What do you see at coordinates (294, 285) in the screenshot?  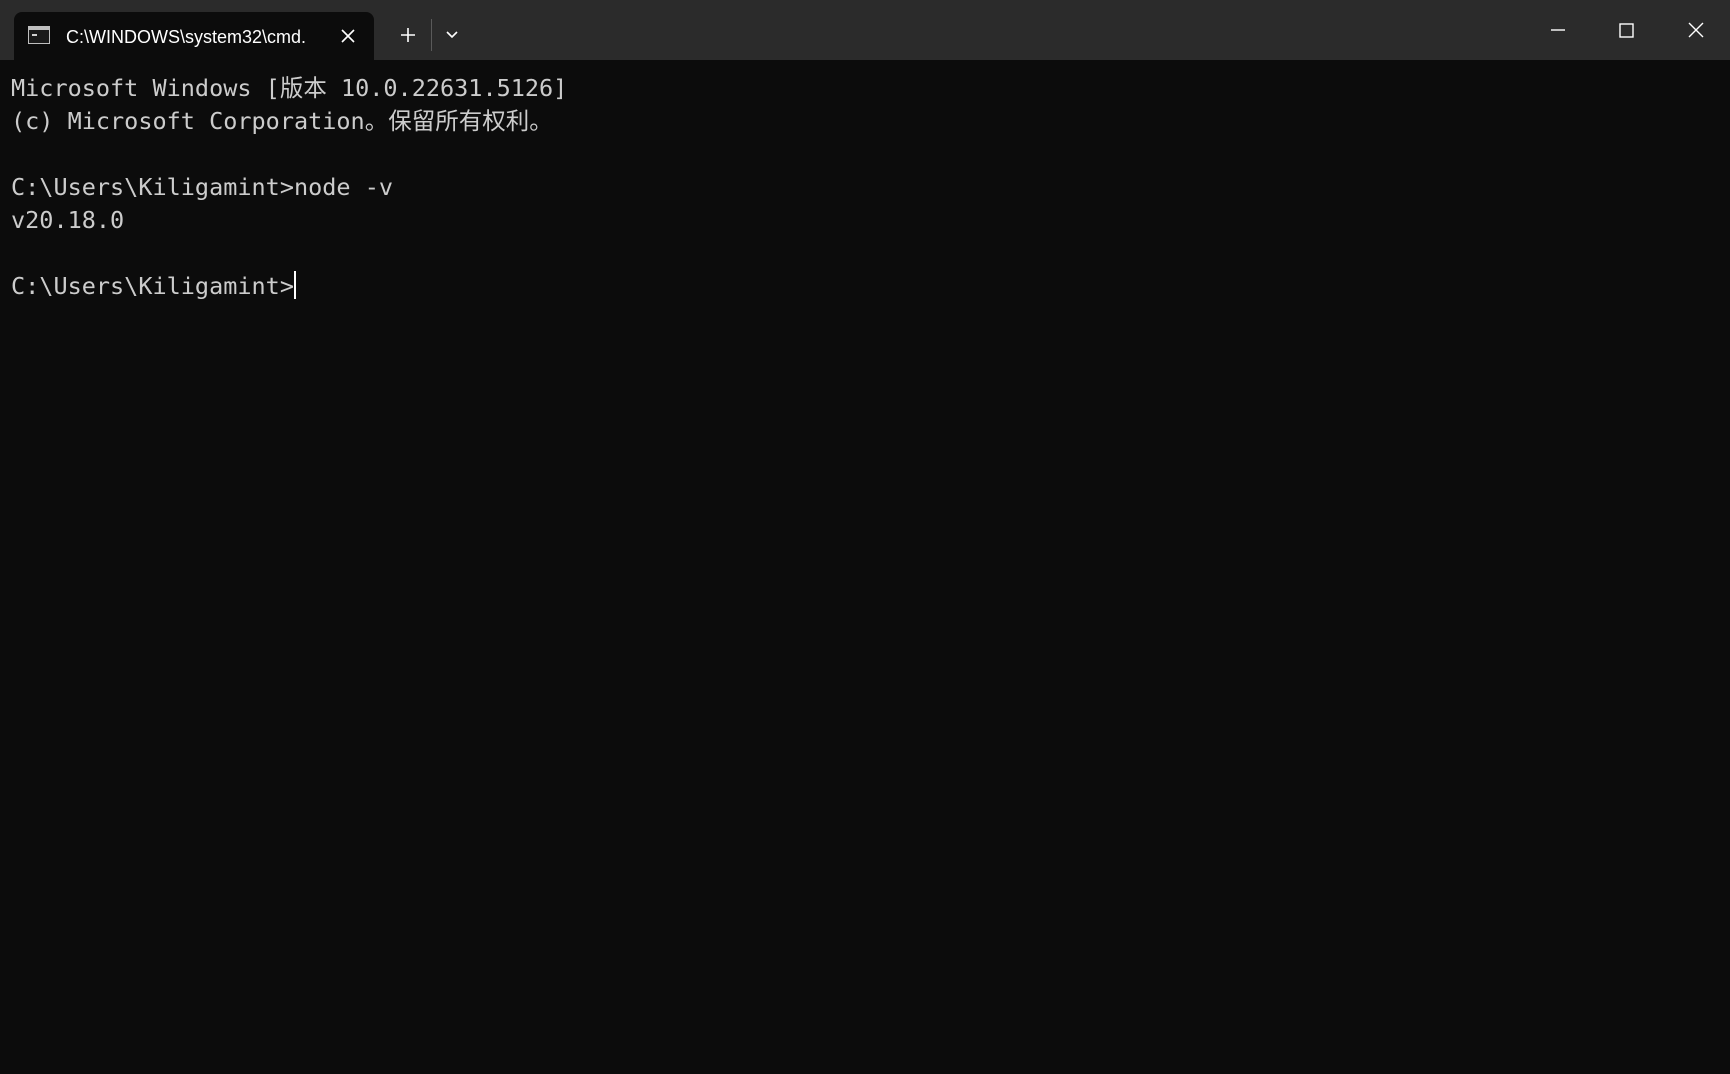 I see `text-cursor` at bounding box center [294, 285].